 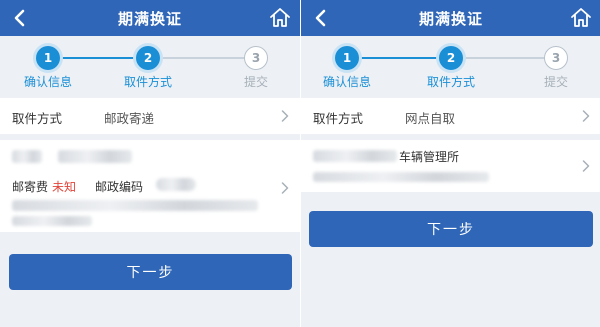 What do you see at coordinates (401, 177) in the screenshot?
I see `redacted-outlet-address` at bounding box center [401, 177].